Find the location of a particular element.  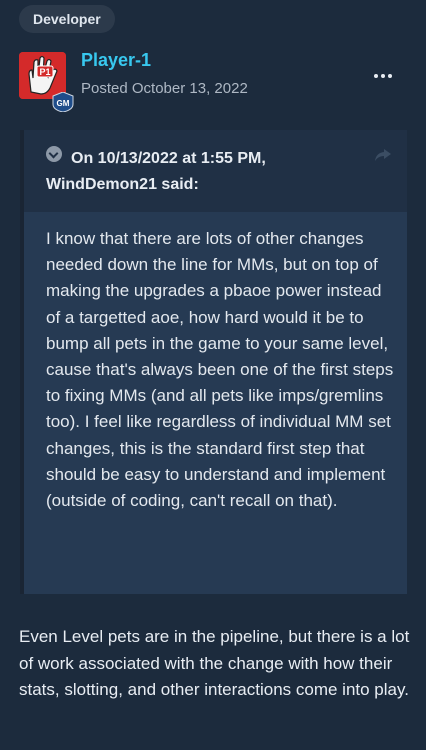

author-name: Player-1 is located at coordinates (116, 60).